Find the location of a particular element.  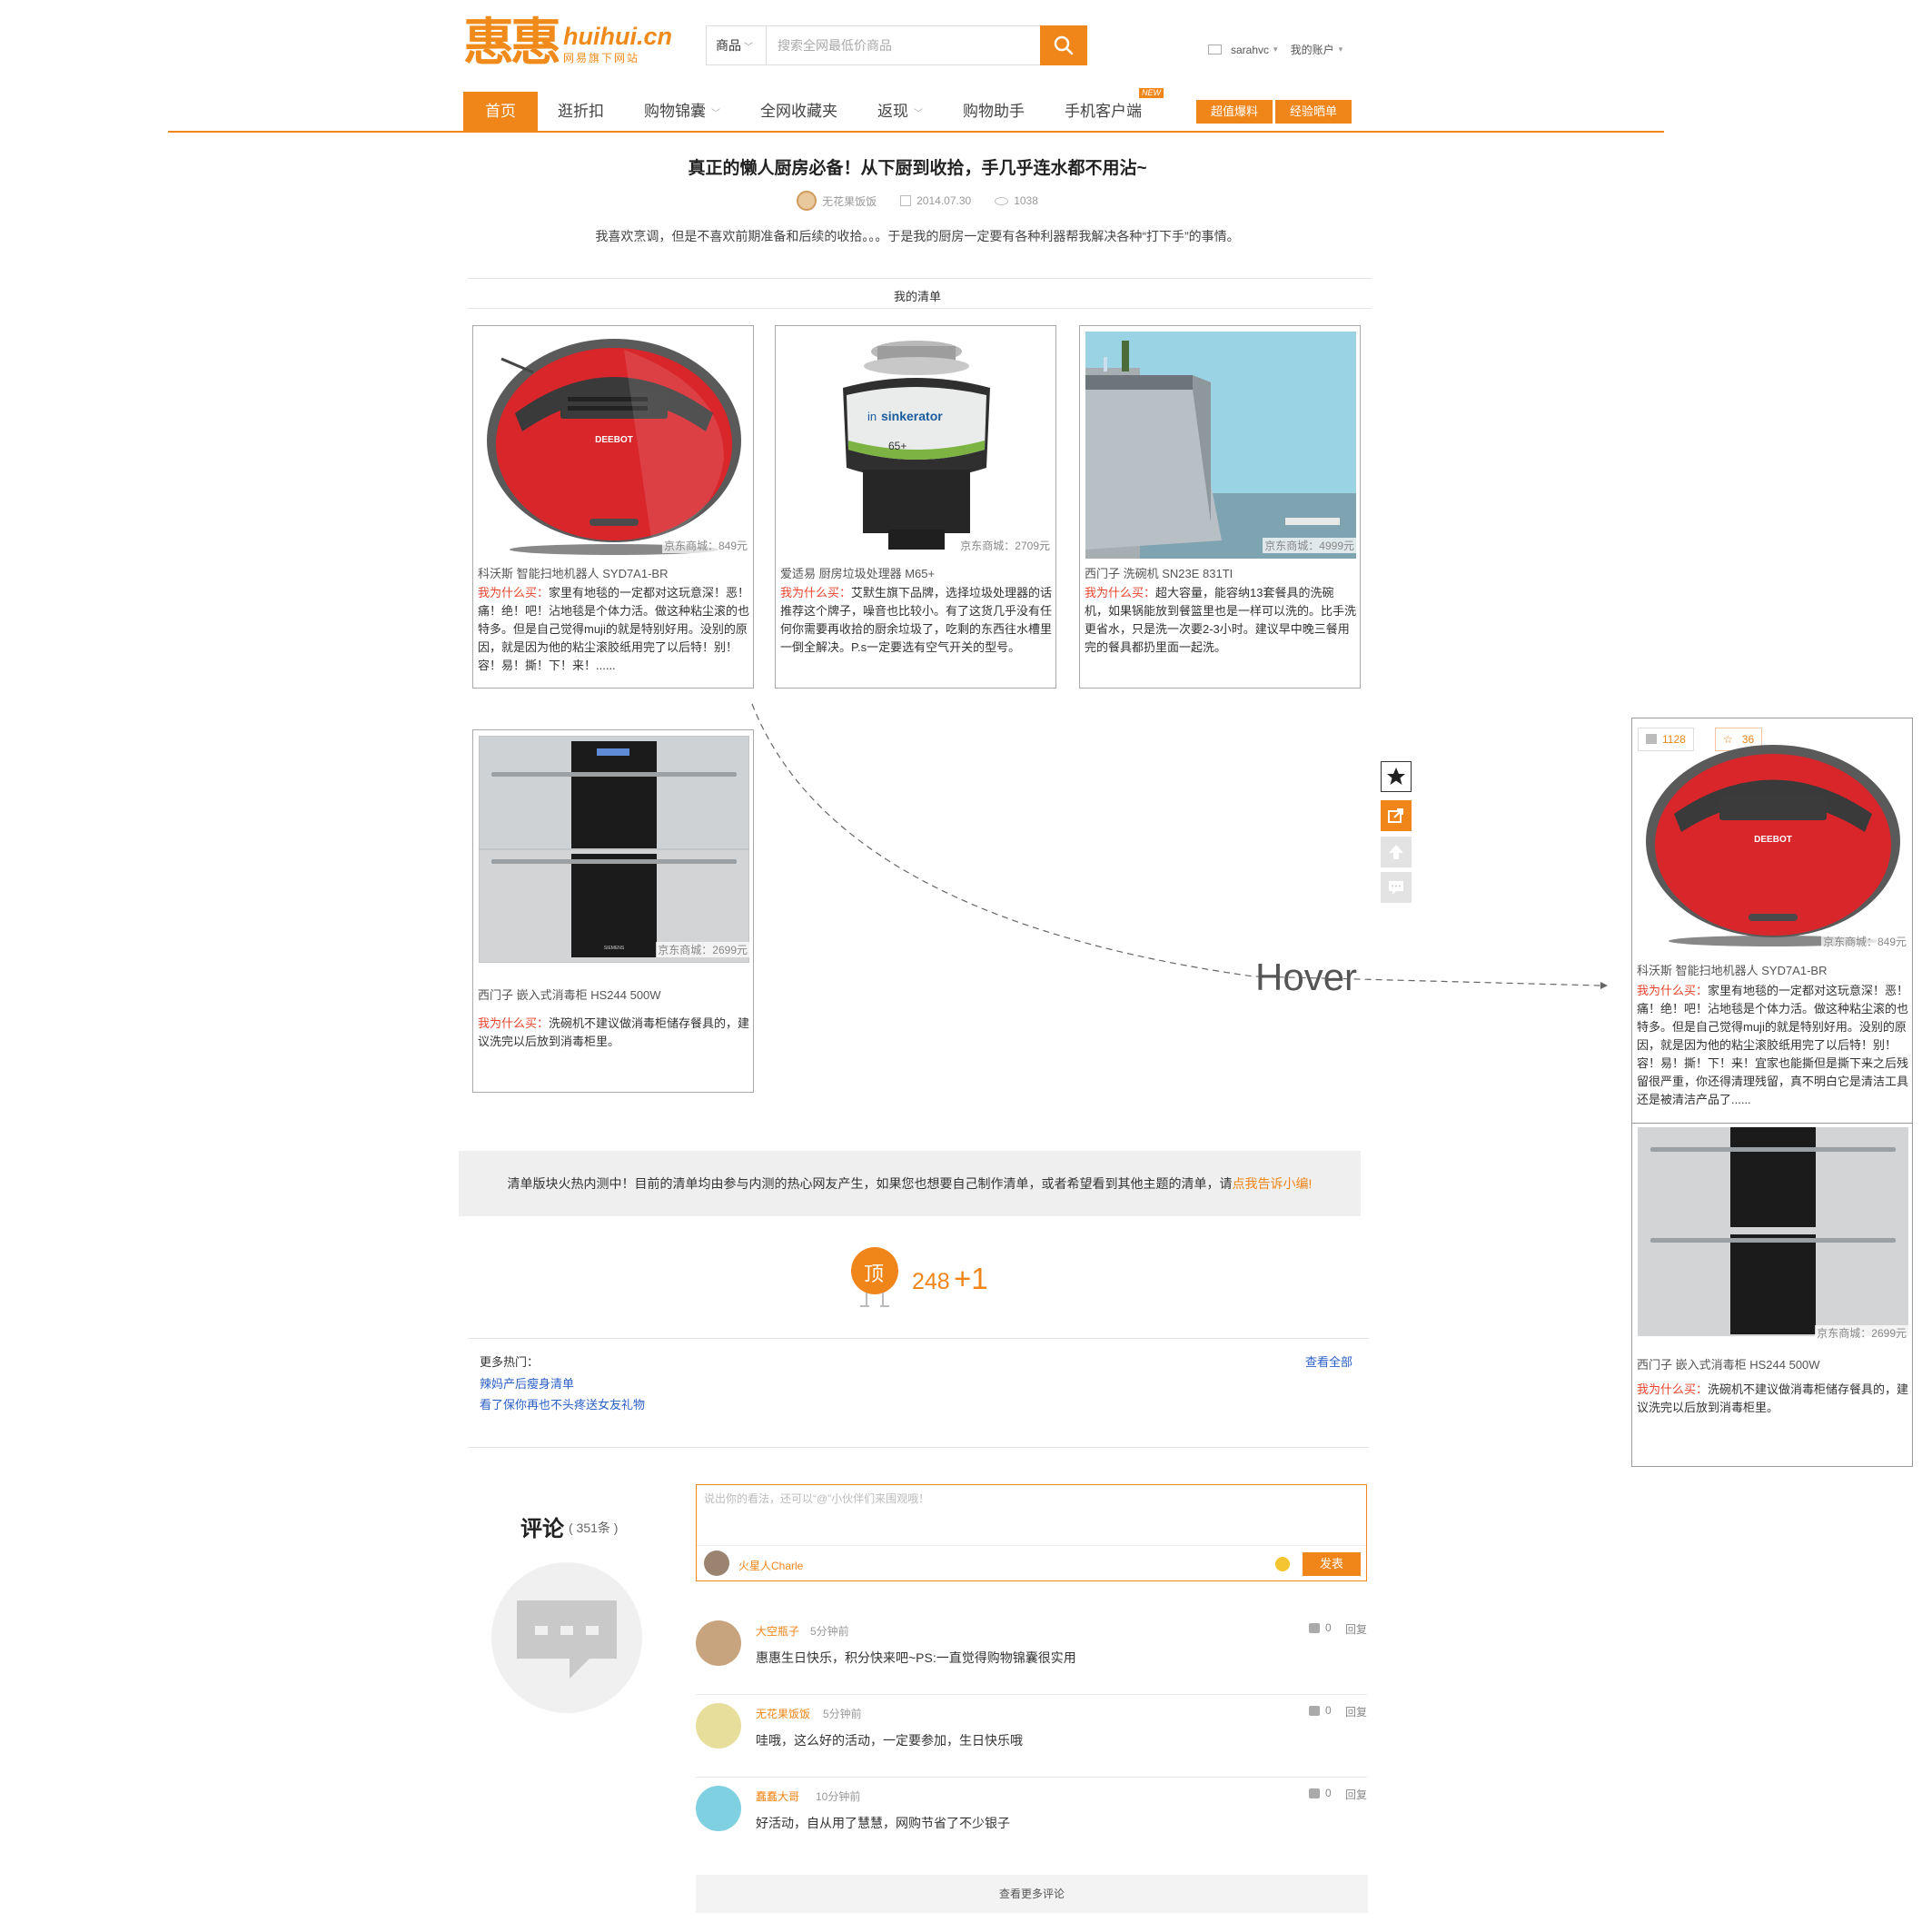

site-logo: 惠惠 huihui.cn 网易旗下网站 is located at coordinates (567, 43).